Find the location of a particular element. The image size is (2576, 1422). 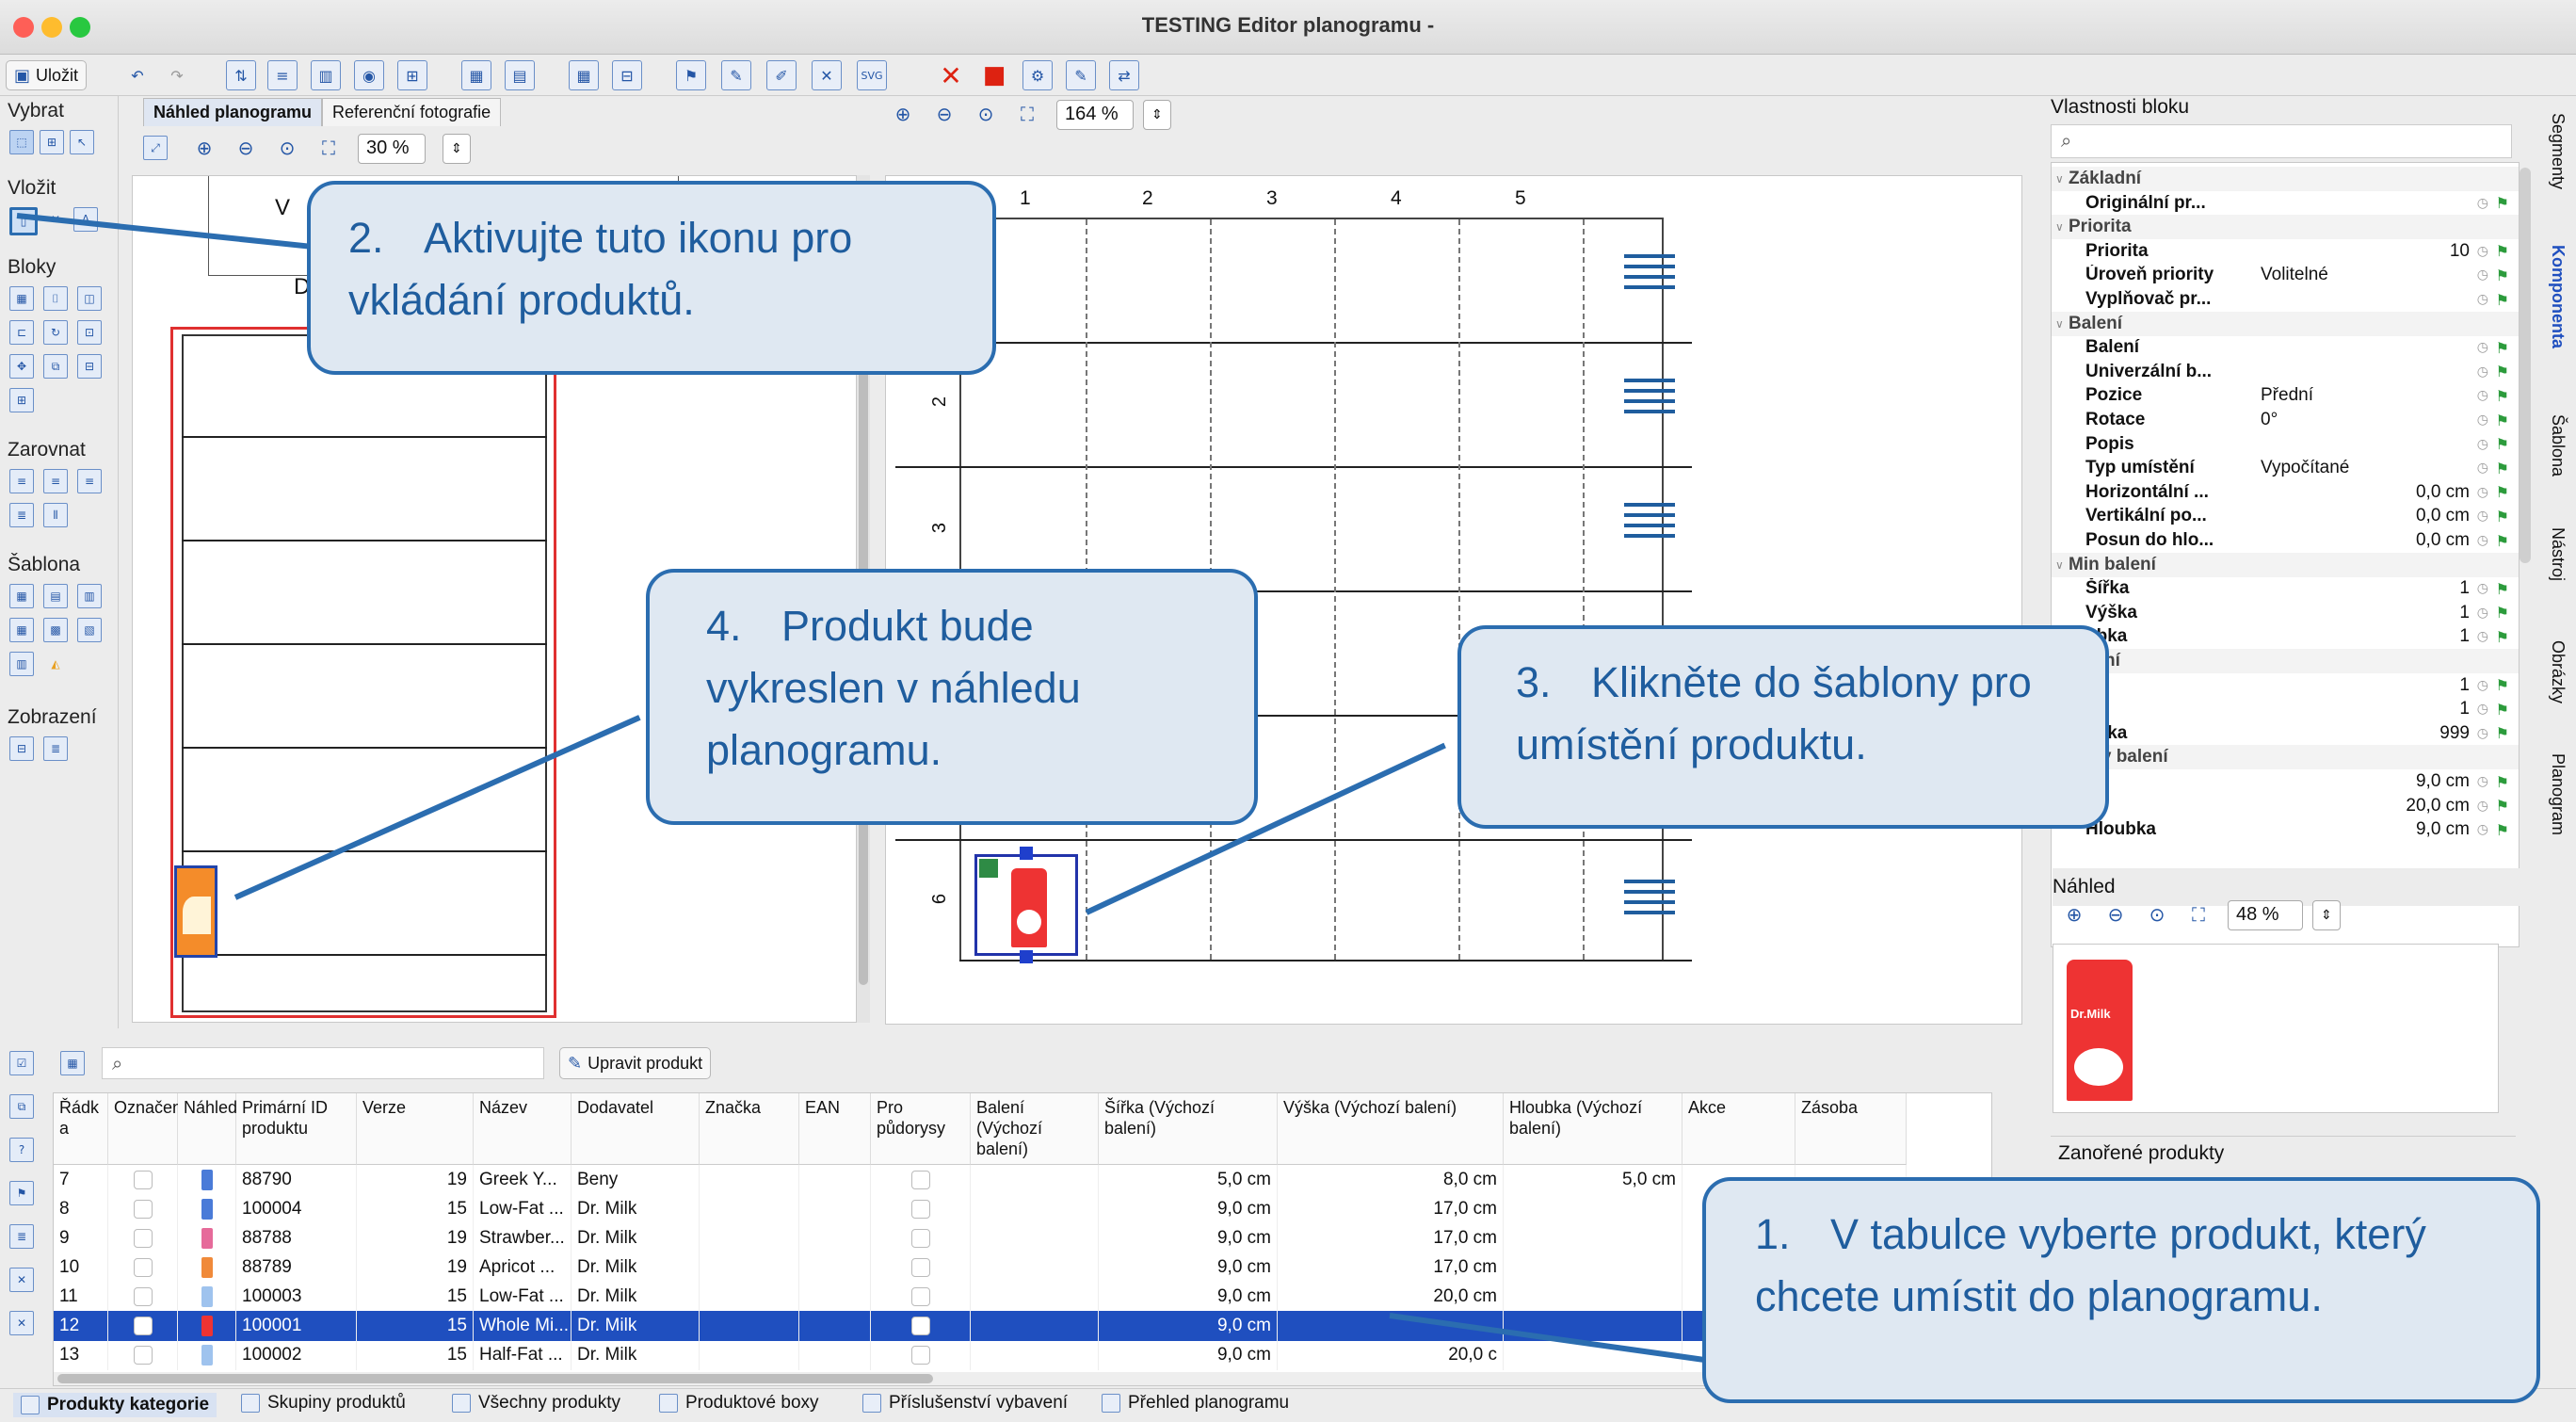

align-center-icon: ≡ is located at coordinates (55, 481).